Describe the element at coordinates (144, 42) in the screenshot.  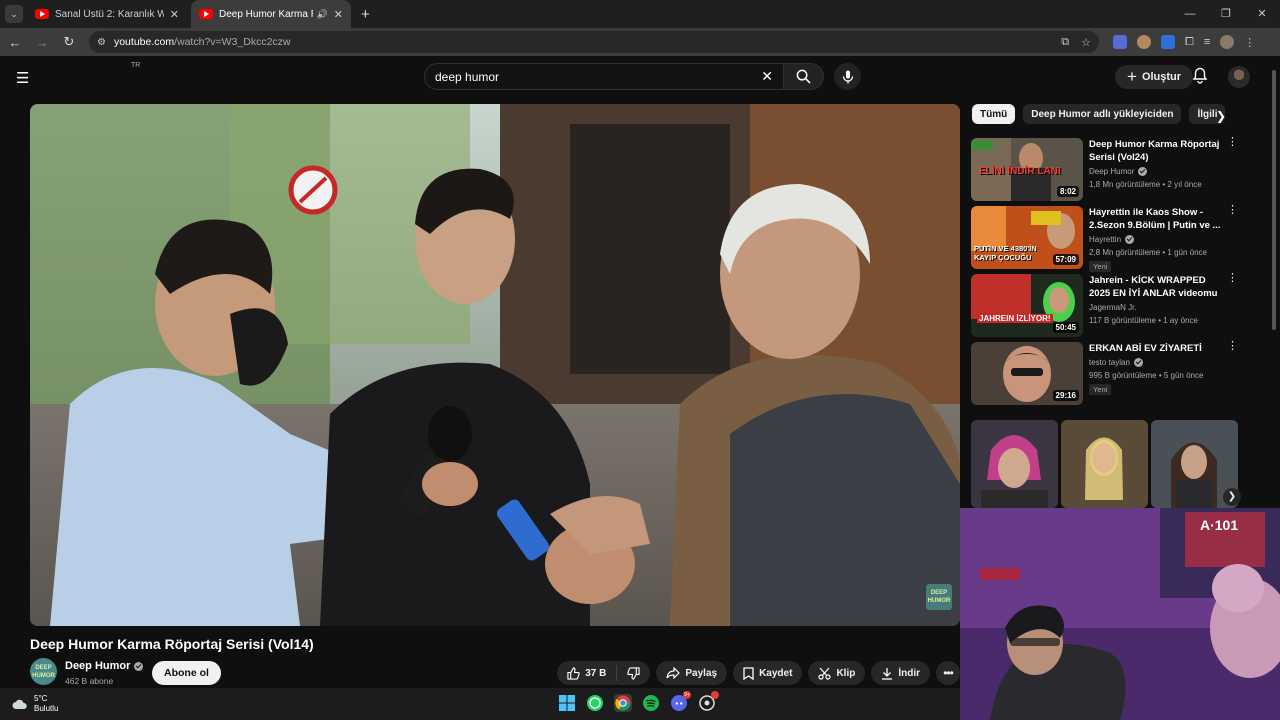
I see `url-host: youtube.com` at that location.